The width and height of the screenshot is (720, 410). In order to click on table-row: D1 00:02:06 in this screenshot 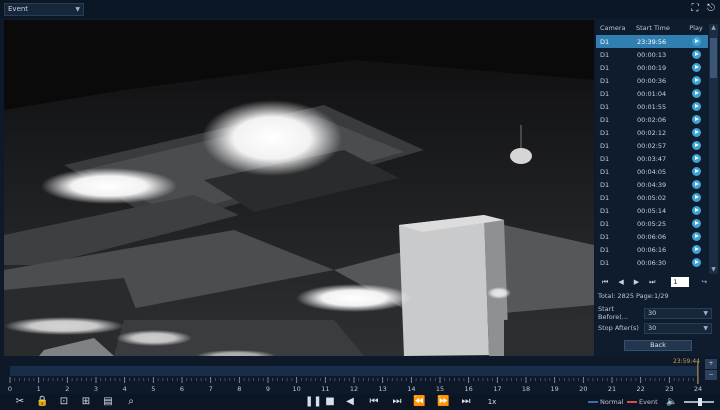, I will do `click(652, 119)`.